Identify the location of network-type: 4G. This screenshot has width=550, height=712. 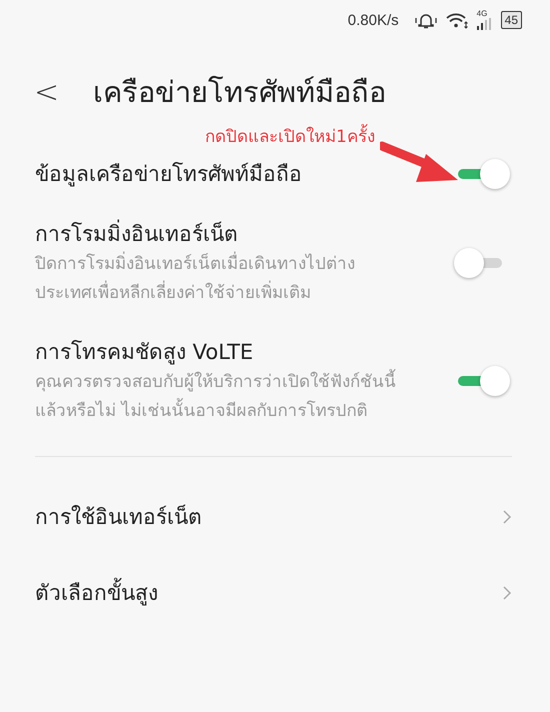
(482, 14).